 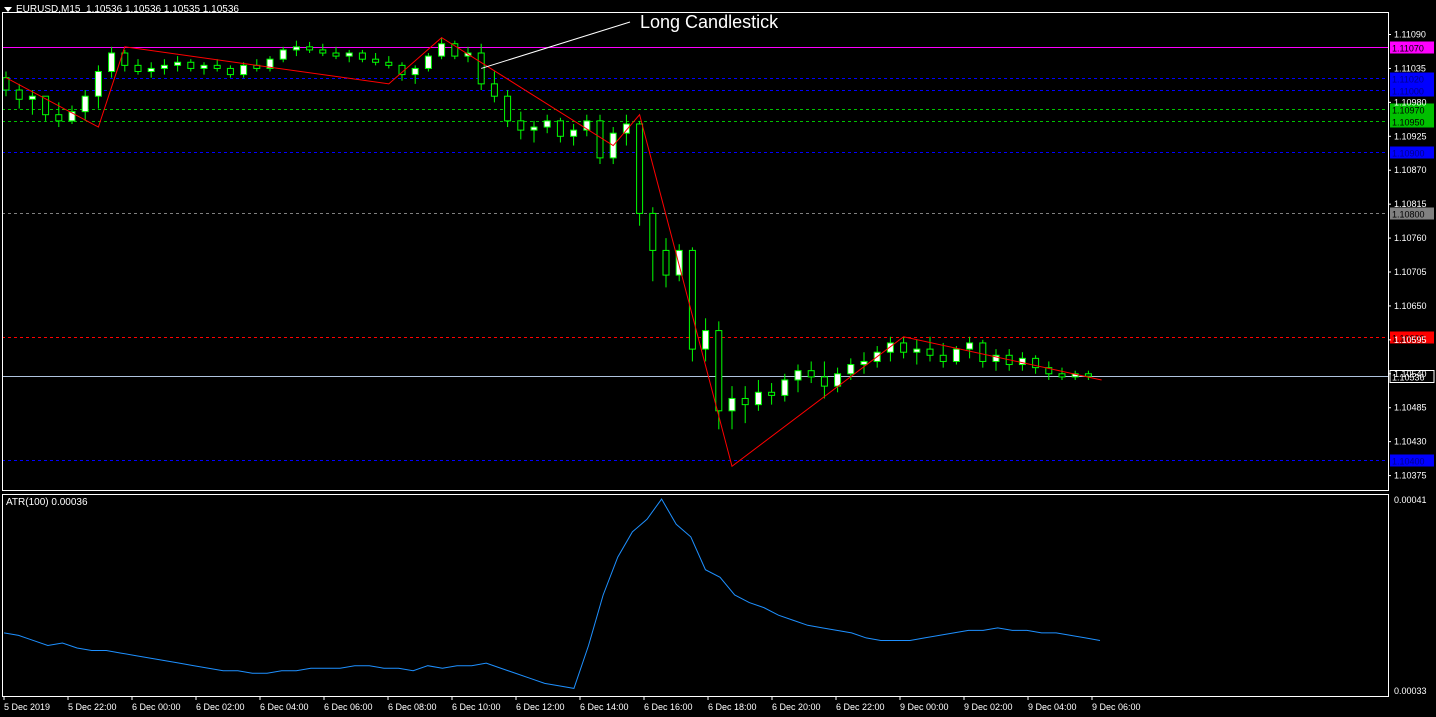 What do you see at coordinates (1116, 707) in the screenshot?
I see `time-tick-label: 9 Dec 06:00` at bounding box center [1116, 707].